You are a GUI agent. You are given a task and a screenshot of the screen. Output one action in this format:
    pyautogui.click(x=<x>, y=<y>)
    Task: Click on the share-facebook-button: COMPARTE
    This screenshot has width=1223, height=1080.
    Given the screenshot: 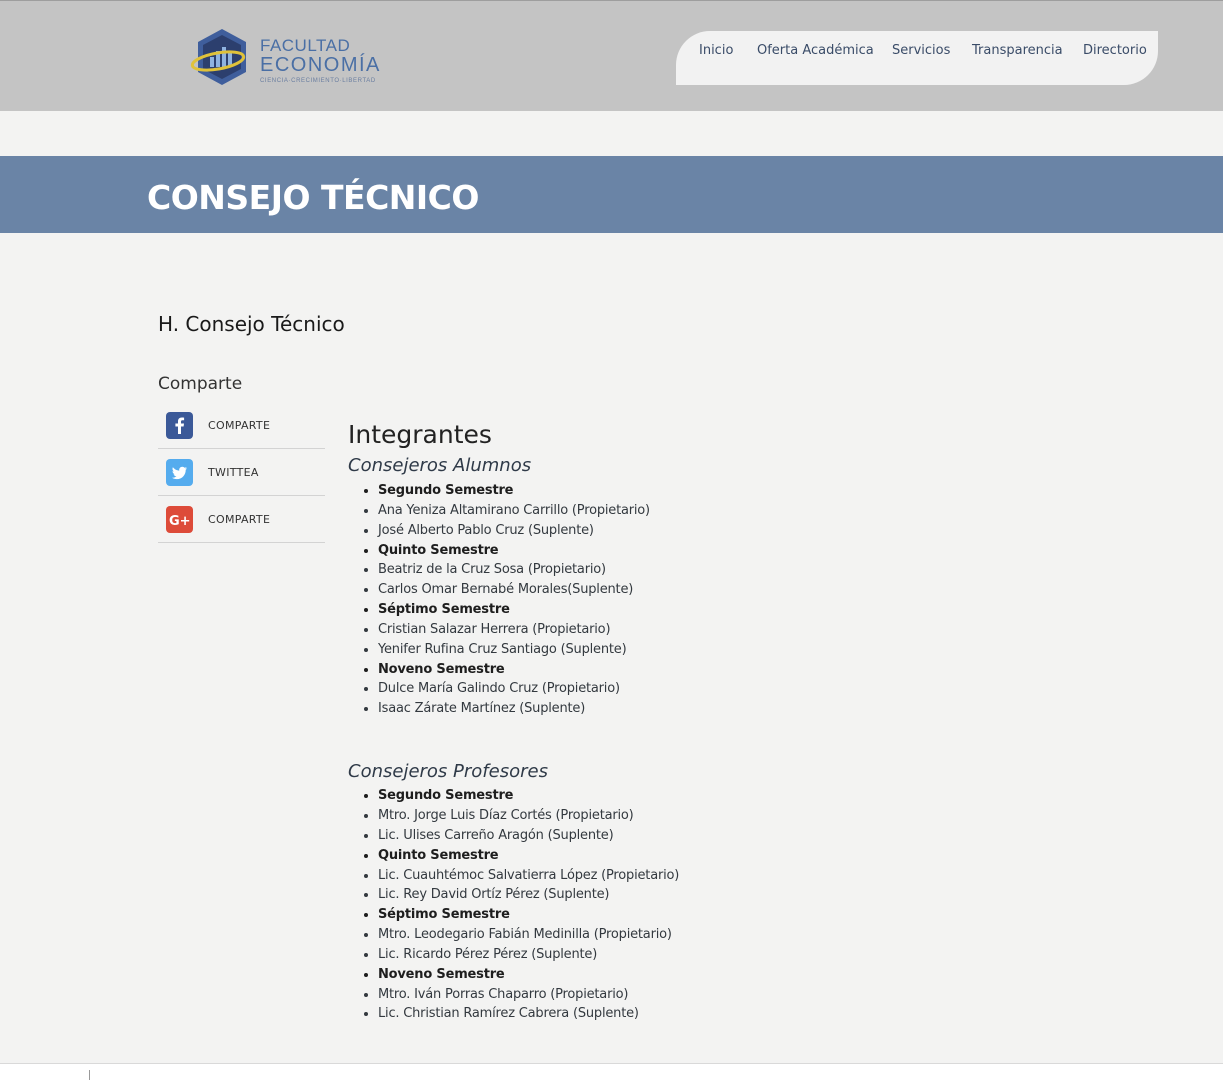 What is the action you would take?
    pyautogui.click(x=241, y=425)
    